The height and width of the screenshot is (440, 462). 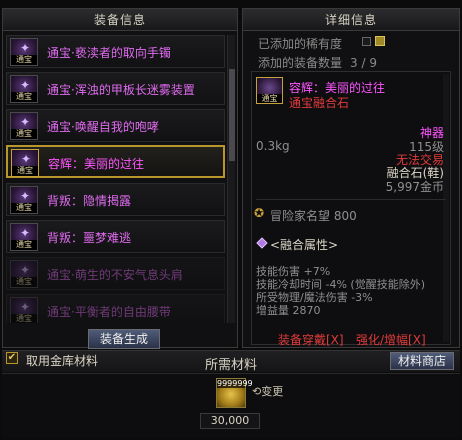 What do you see at coordinates (273, 146) in the screenshot?
I see `detail-weight: 0.3kg` at bounding box center [273, 146].